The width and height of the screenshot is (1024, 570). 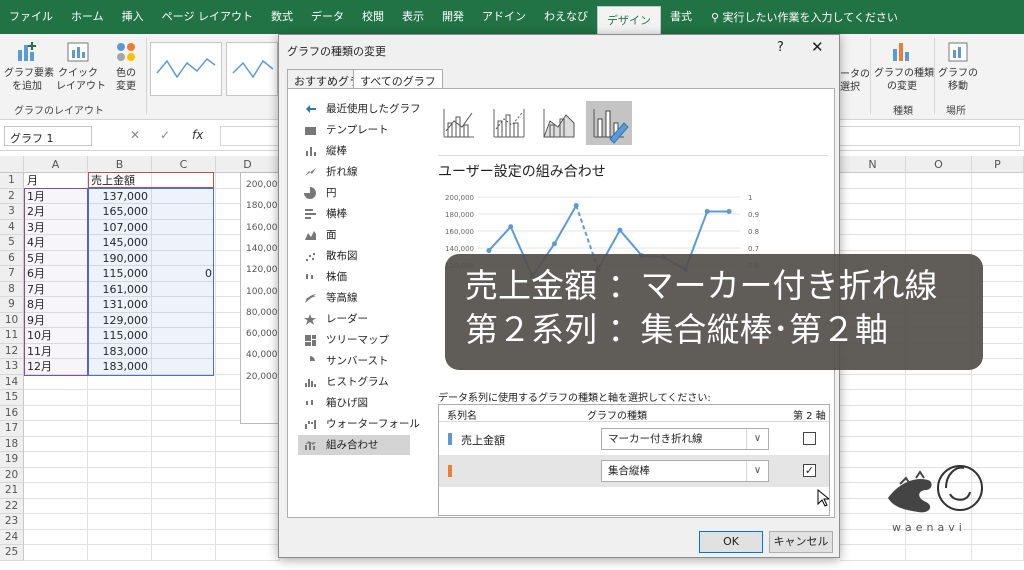 I want to click on row-header: 18, so click(x=12, y=444).